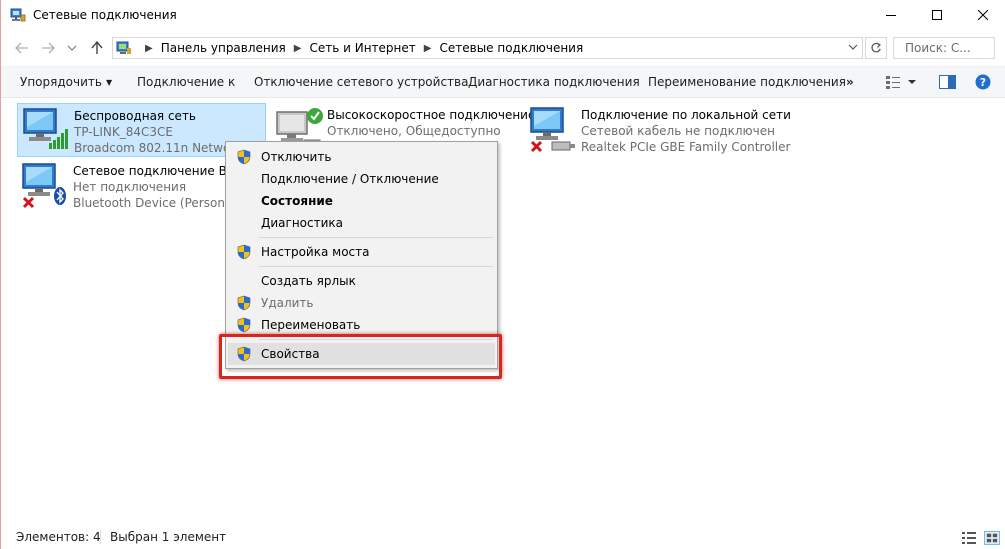 The width and height of the screenshot is (1005, 549). I want to click on preview-pane-icon, so click(947, 82).